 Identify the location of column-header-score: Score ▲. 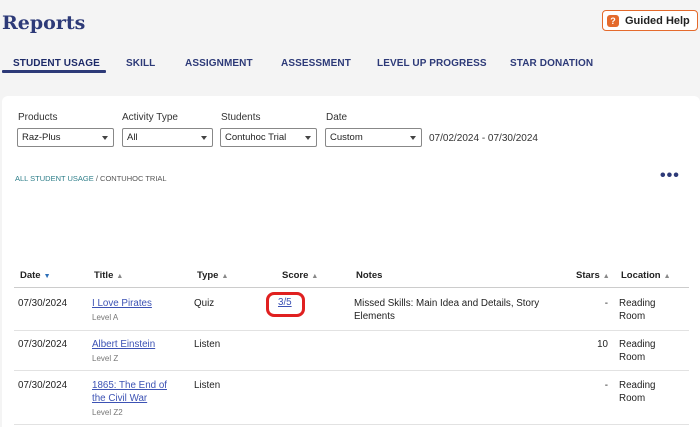
(300, 275).